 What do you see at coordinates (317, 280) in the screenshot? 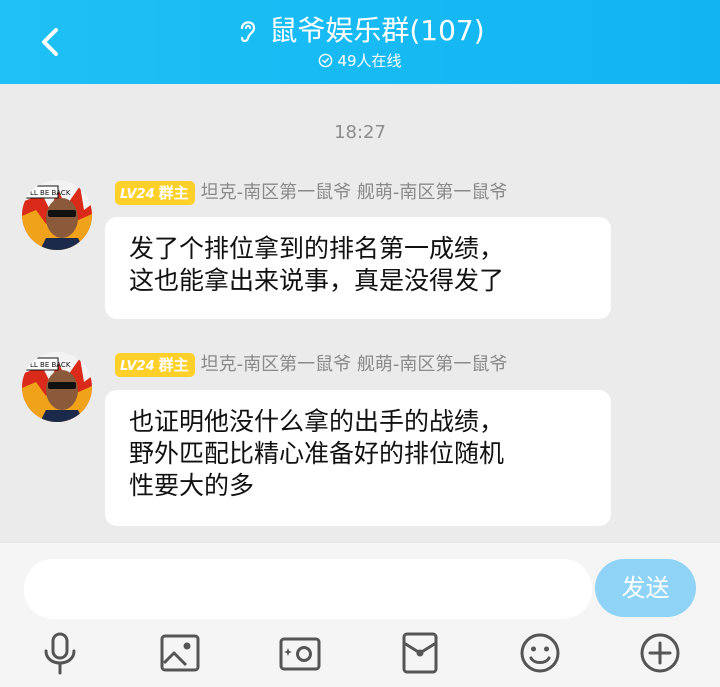
I see `message-line: 这也能拿出来说事，真是没得发了` at bounding box center [317, 280].